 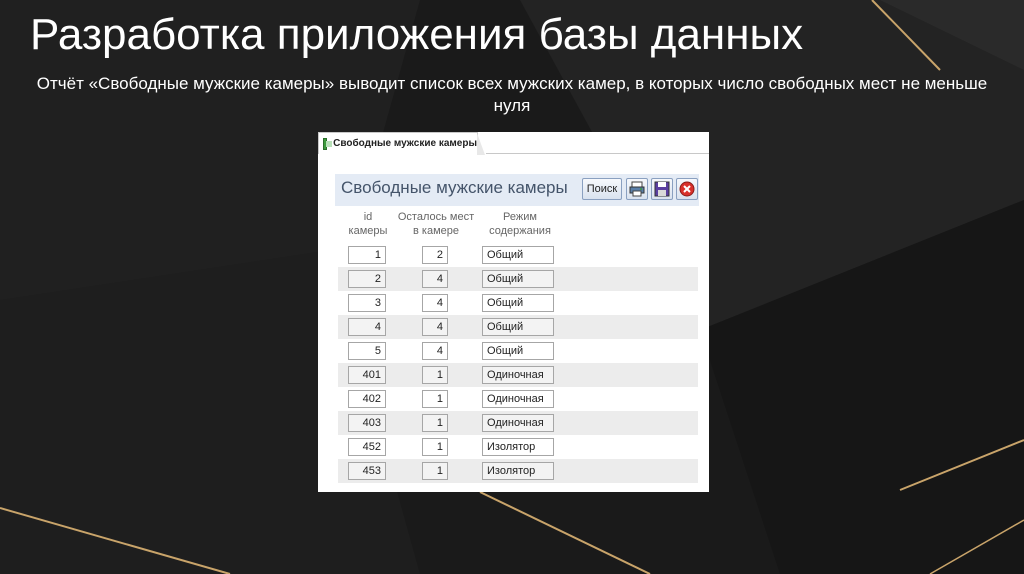 I want to click on tab-divider, so click(x=597, y=153).